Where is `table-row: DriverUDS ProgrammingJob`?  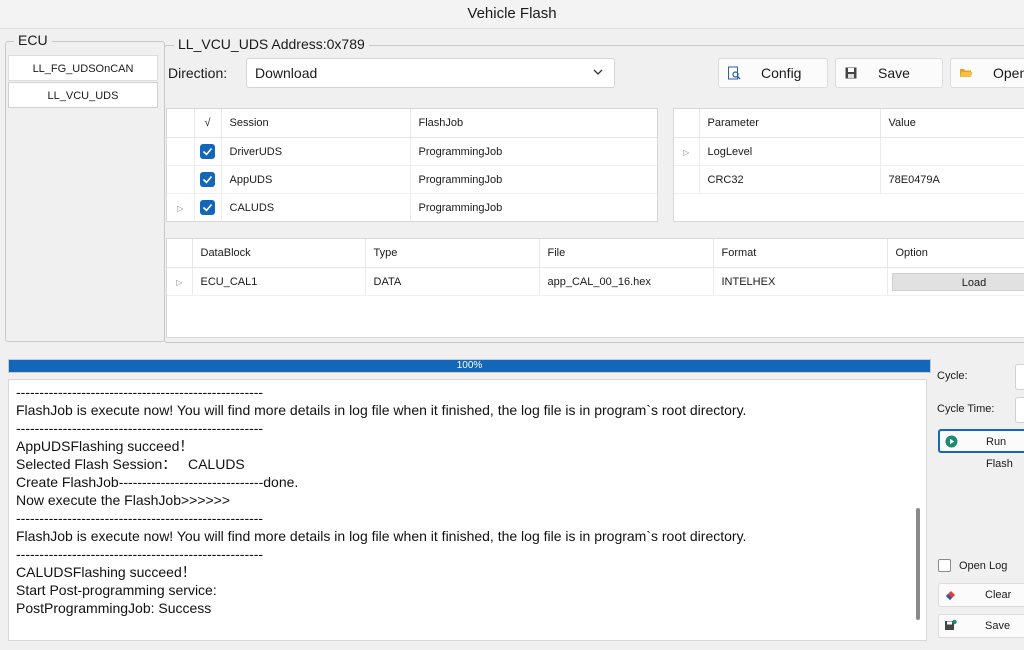
table-row: DriverUDS ProgrammingJob is located at coordinates (412, 151).